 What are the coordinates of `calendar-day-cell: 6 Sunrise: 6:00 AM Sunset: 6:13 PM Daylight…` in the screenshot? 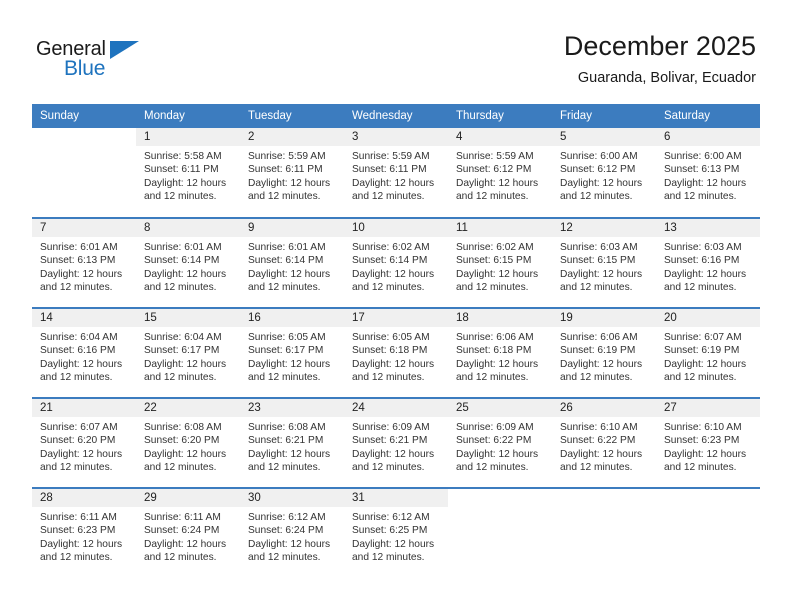 It's located at (708, 173).